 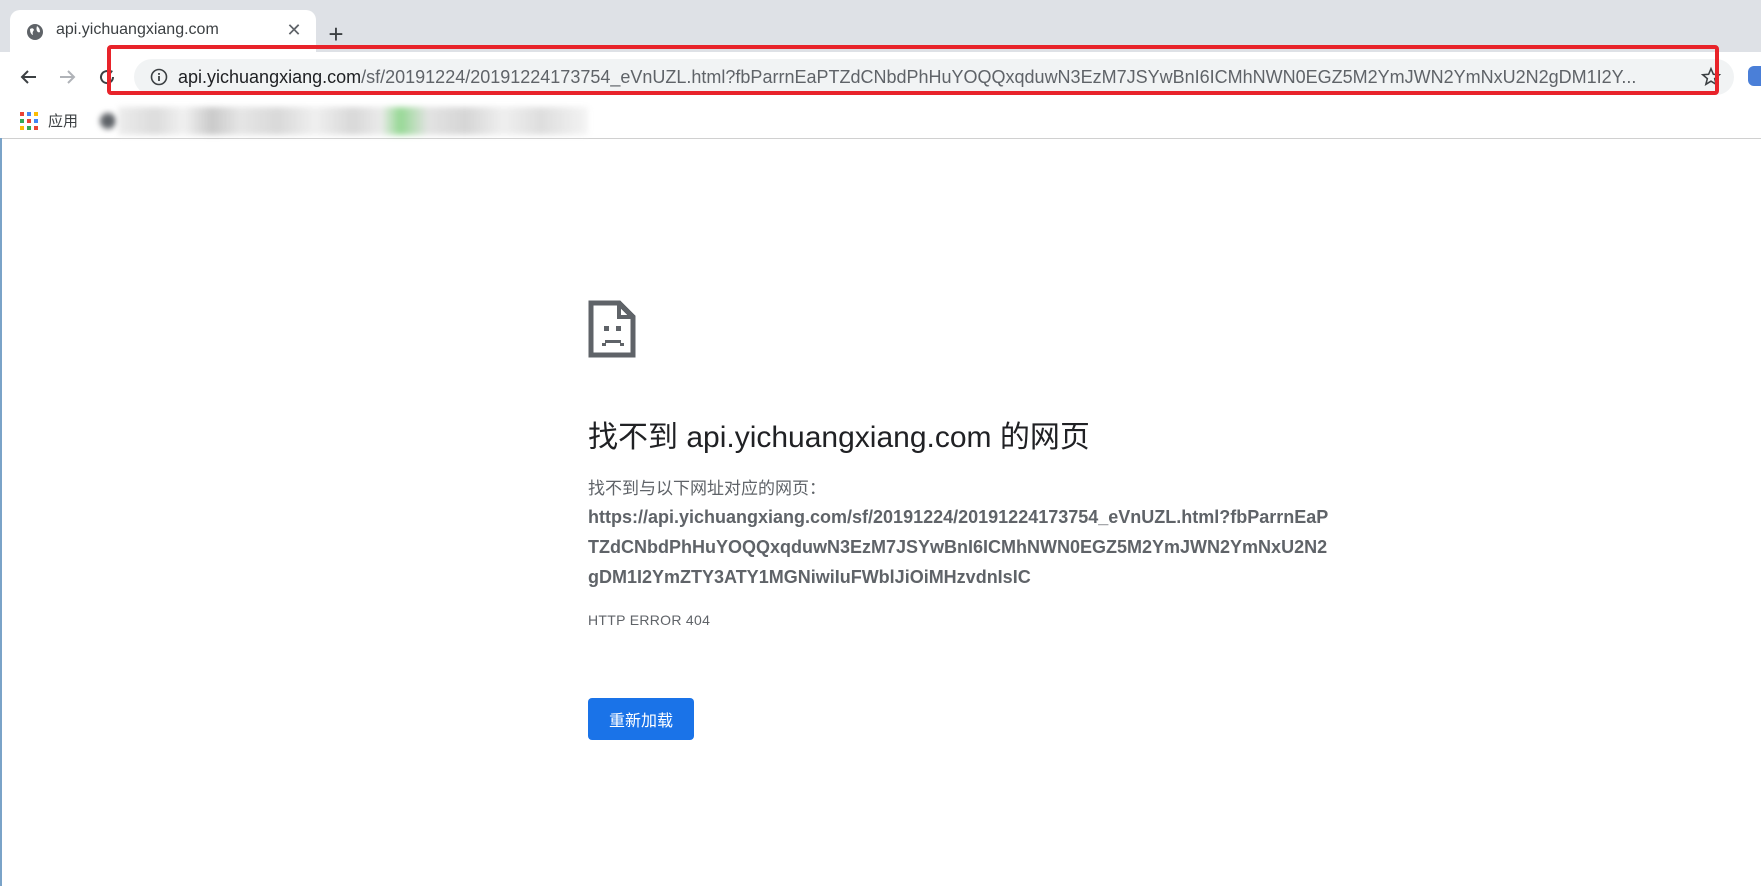 What do you see at coordinates (641, 719) in the screenshot?
I see `reload-button-main: 重新加载` at bounding box center [641, 719].